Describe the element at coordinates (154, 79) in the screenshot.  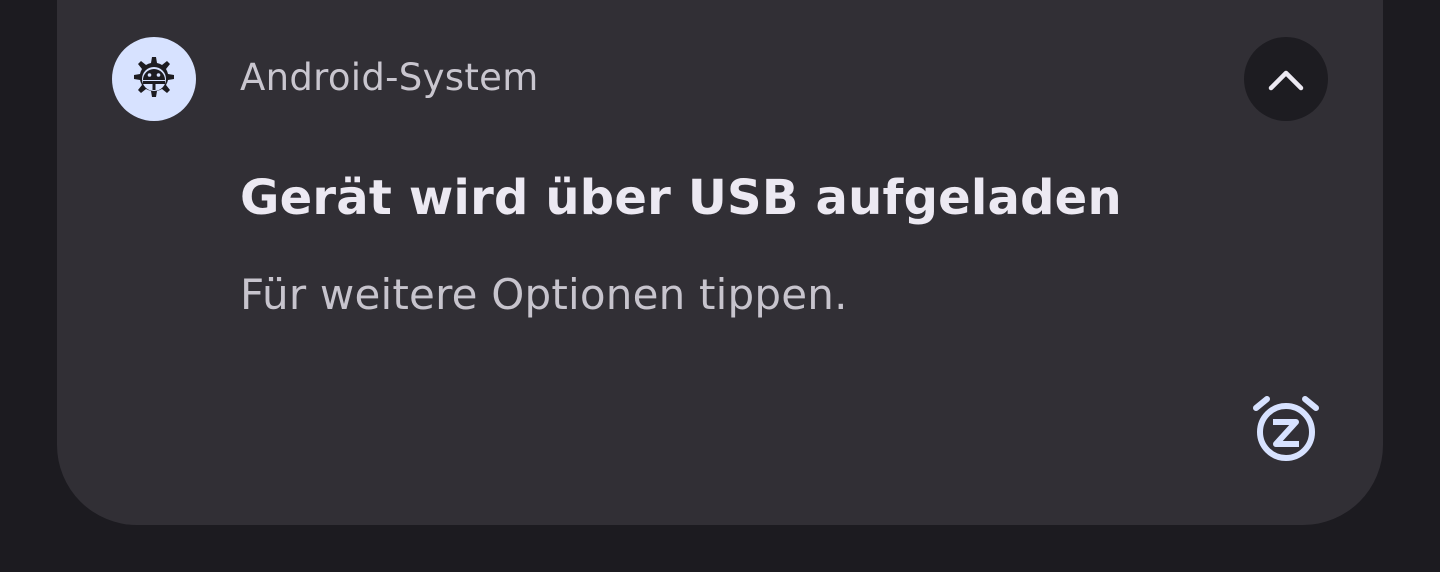
I see `android-system-gear-icon` at that location.